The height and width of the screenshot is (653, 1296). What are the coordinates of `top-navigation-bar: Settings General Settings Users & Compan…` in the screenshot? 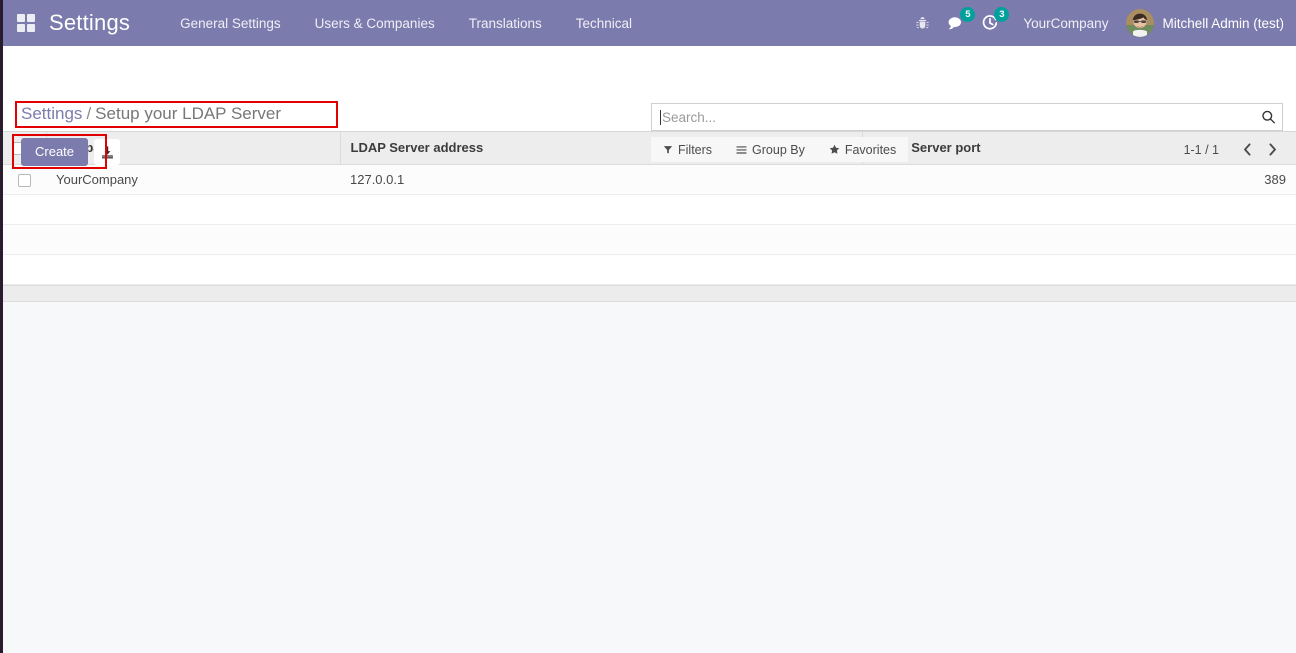 It's located at (649, 23).